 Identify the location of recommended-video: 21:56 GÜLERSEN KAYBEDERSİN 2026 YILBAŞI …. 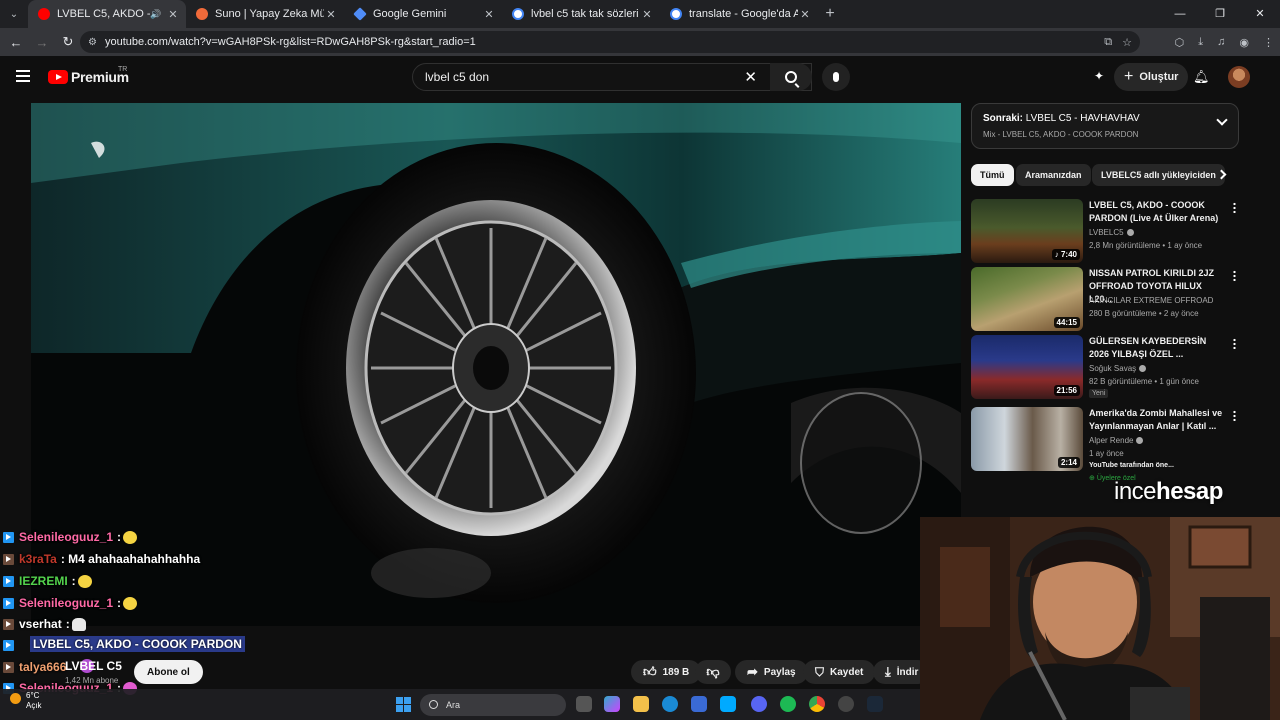
(1106, 367).